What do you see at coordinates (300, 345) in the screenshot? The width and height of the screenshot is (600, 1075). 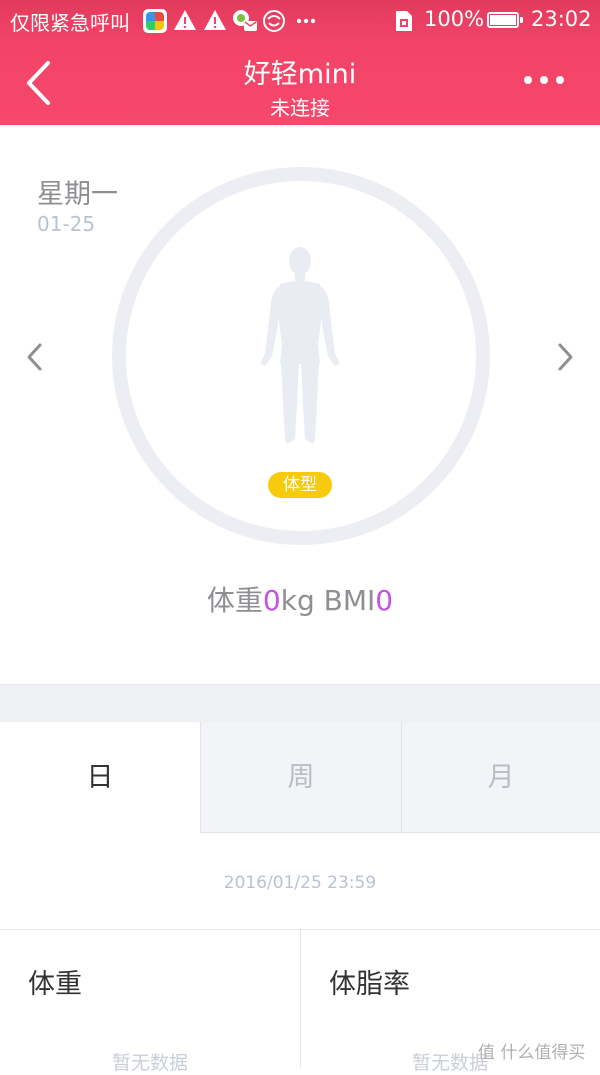 I see `body-silhouette-icon` at bounding box center [300, 345].